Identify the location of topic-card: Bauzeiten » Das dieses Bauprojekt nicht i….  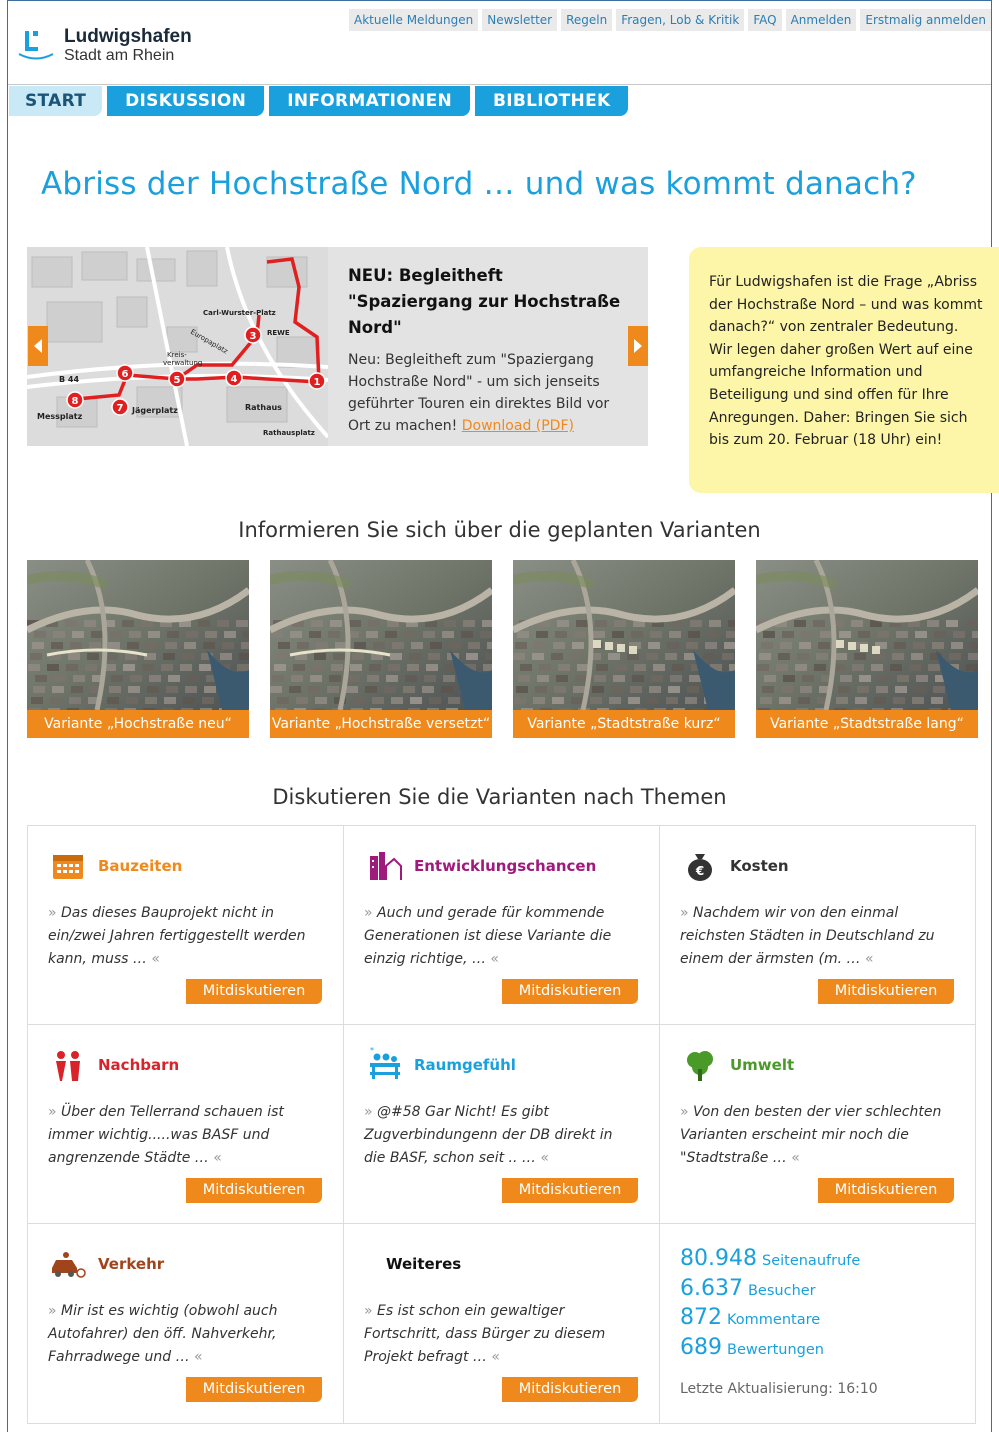
(186, 925).